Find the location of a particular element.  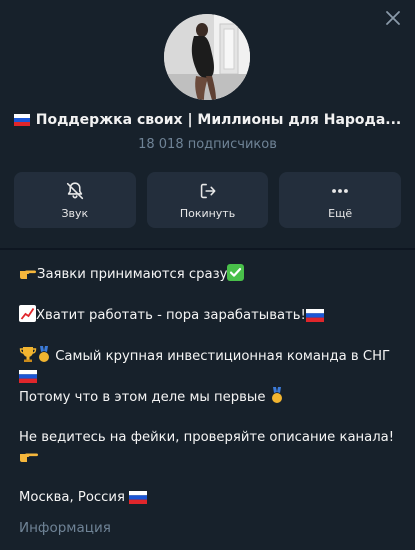

action-bar: Звук Покинуть Ещё is located at coordinates (208, 200).